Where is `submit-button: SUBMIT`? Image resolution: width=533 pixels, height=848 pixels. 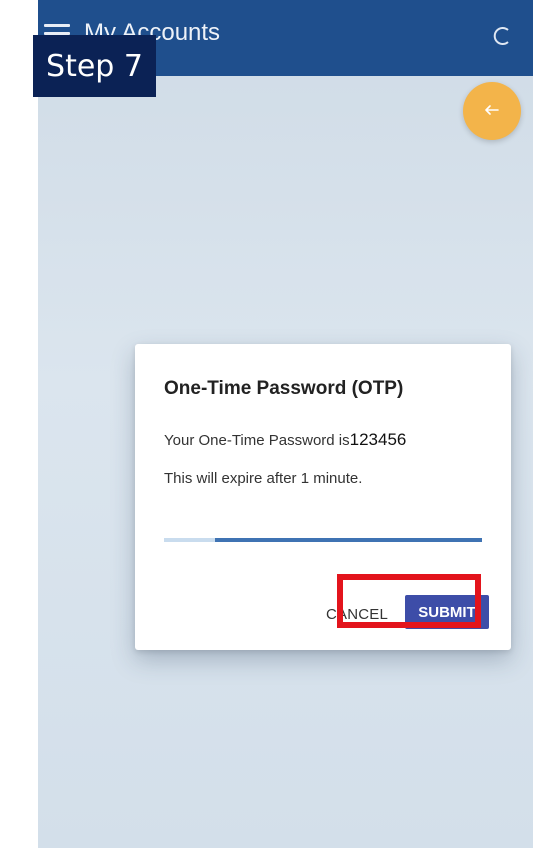 submit-button: SUBMIT is located at coordinates (447, 612).